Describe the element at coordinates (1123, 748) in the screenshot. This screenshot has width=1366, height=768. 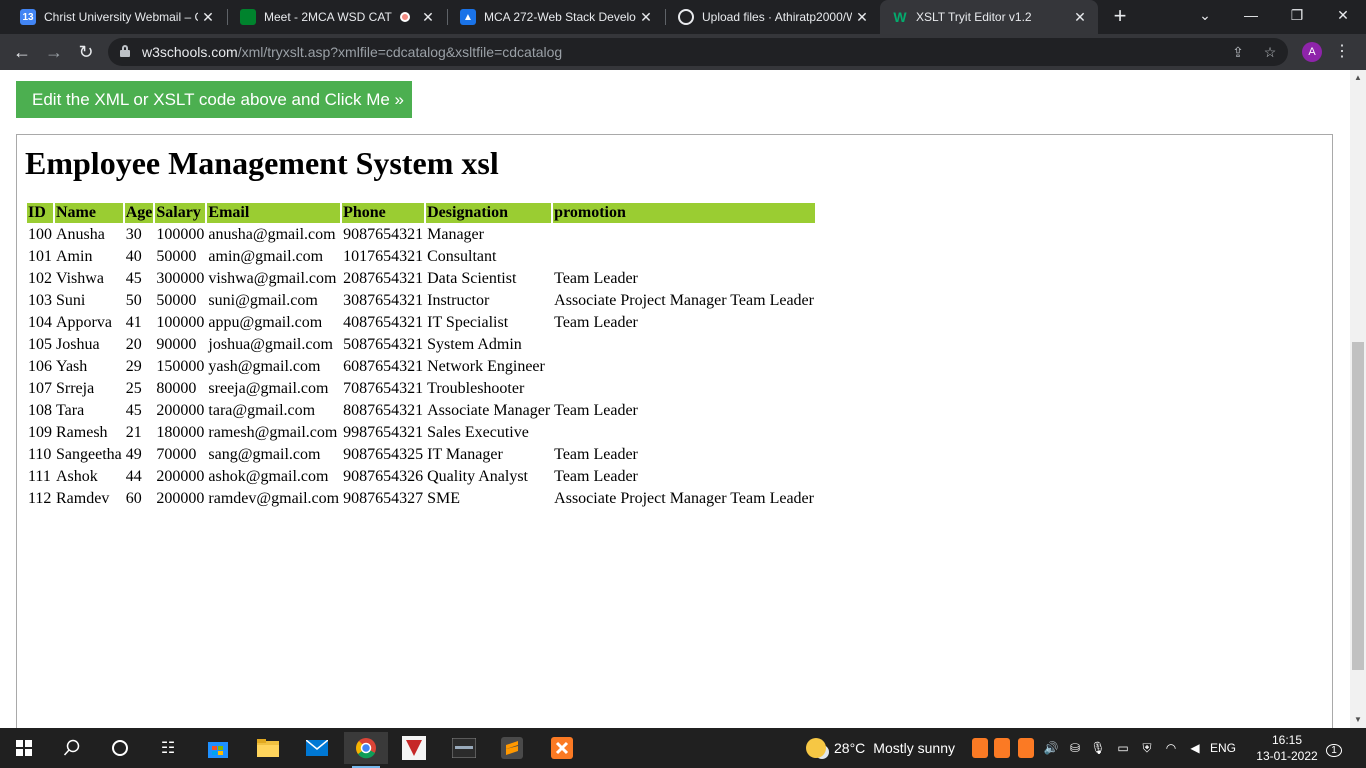
I see `battery-icon: ▭` at that location.